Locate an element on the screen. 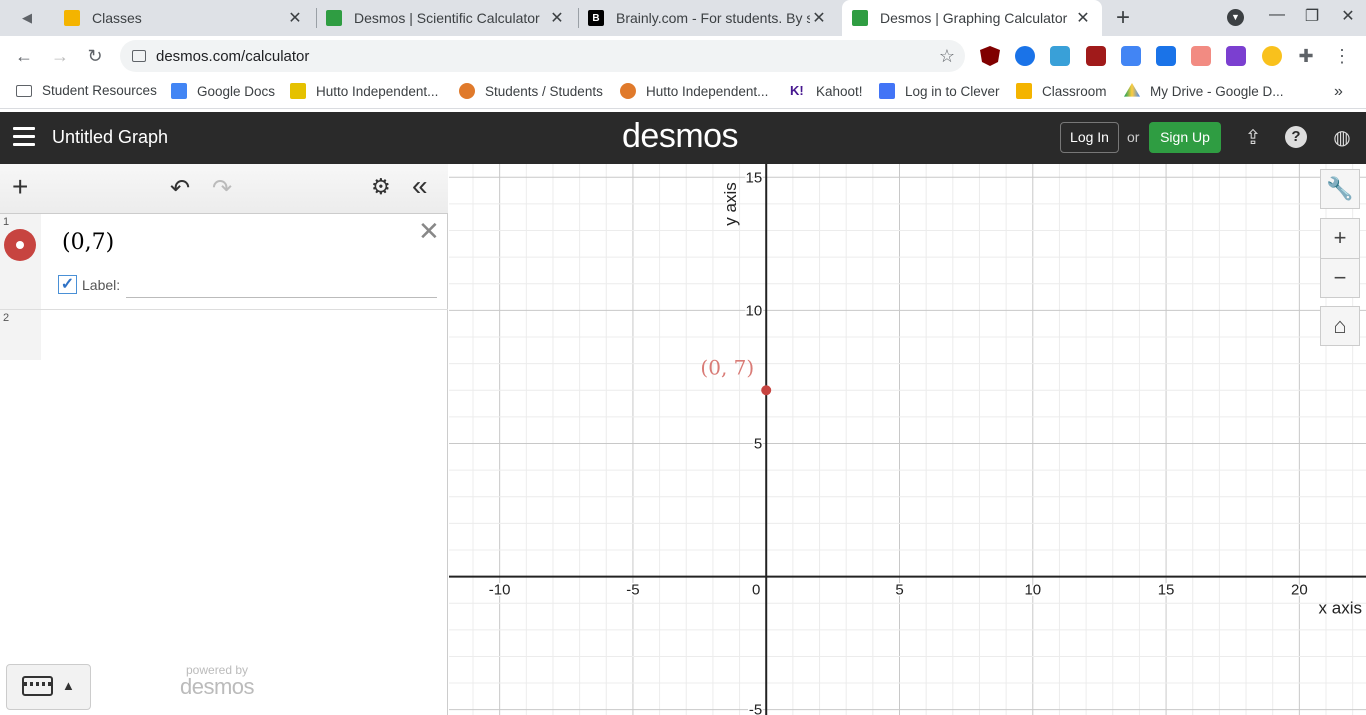  point-label: (0, 7) is located at coordinates (727, 367).